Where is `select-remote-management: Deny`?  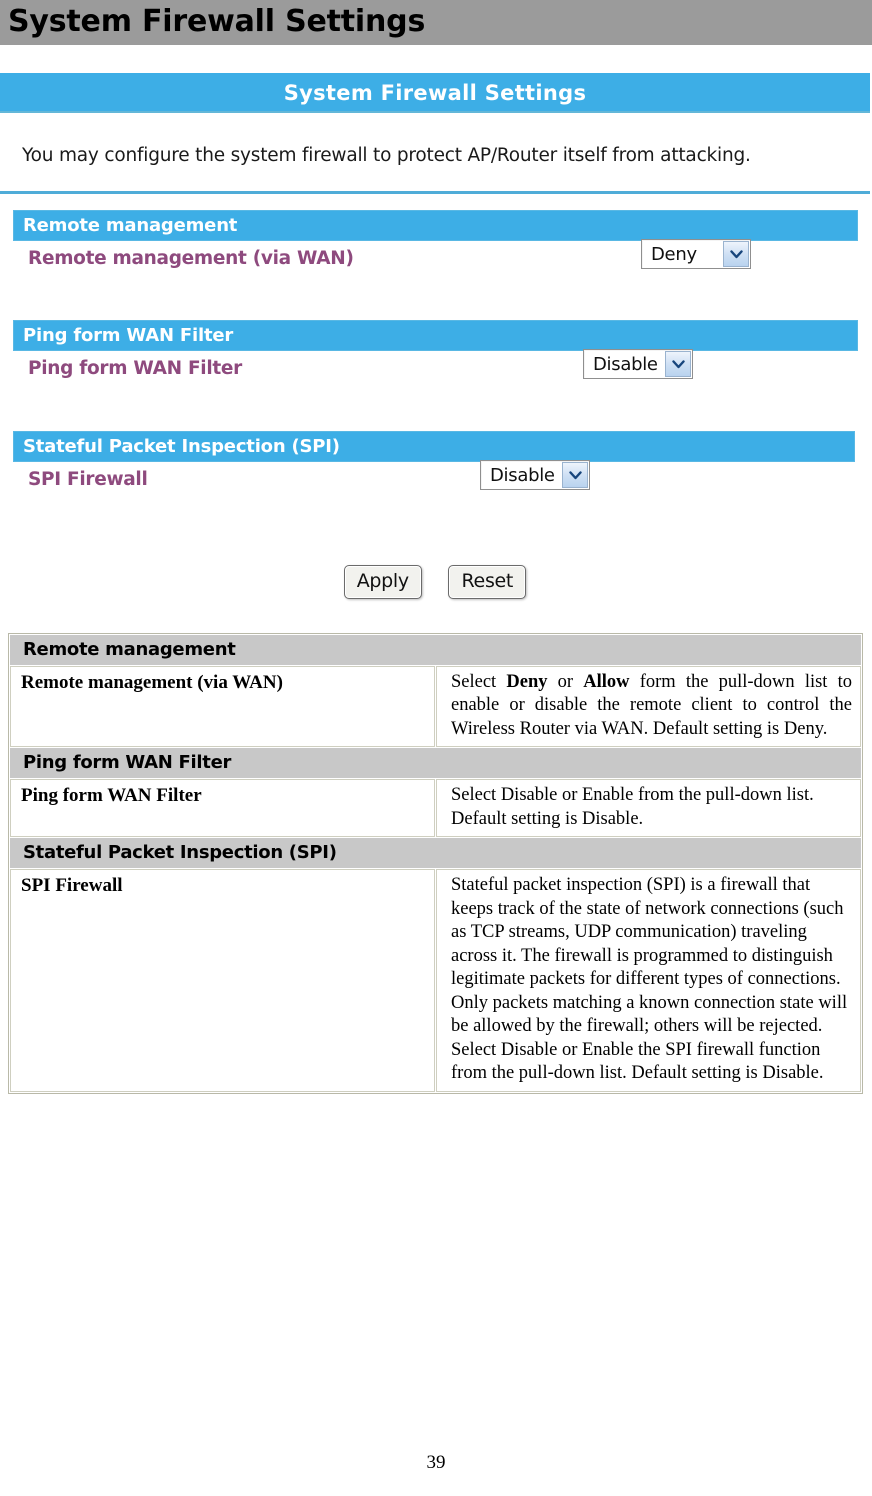 select-remote-management: Deny is located at coordinates (696, 254).